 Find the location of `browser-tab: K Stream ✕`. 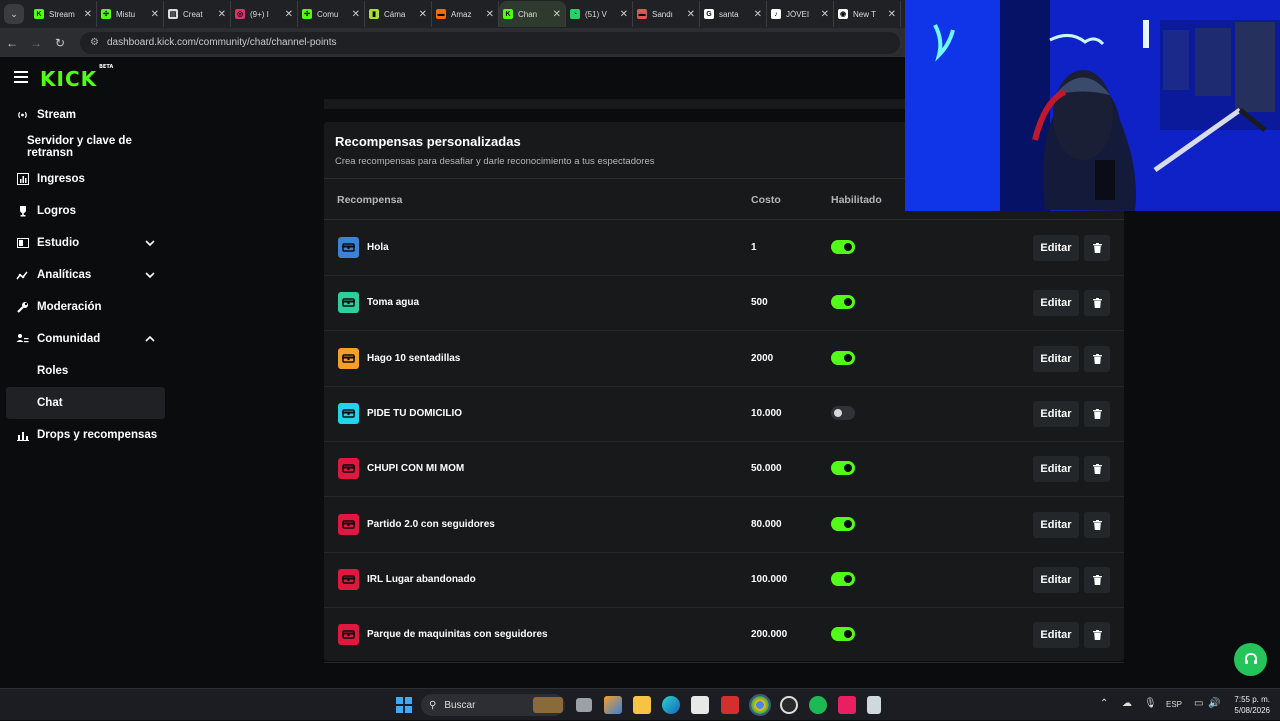

browser-tab: K Stream ✕ is located at coordinates (63, 14).